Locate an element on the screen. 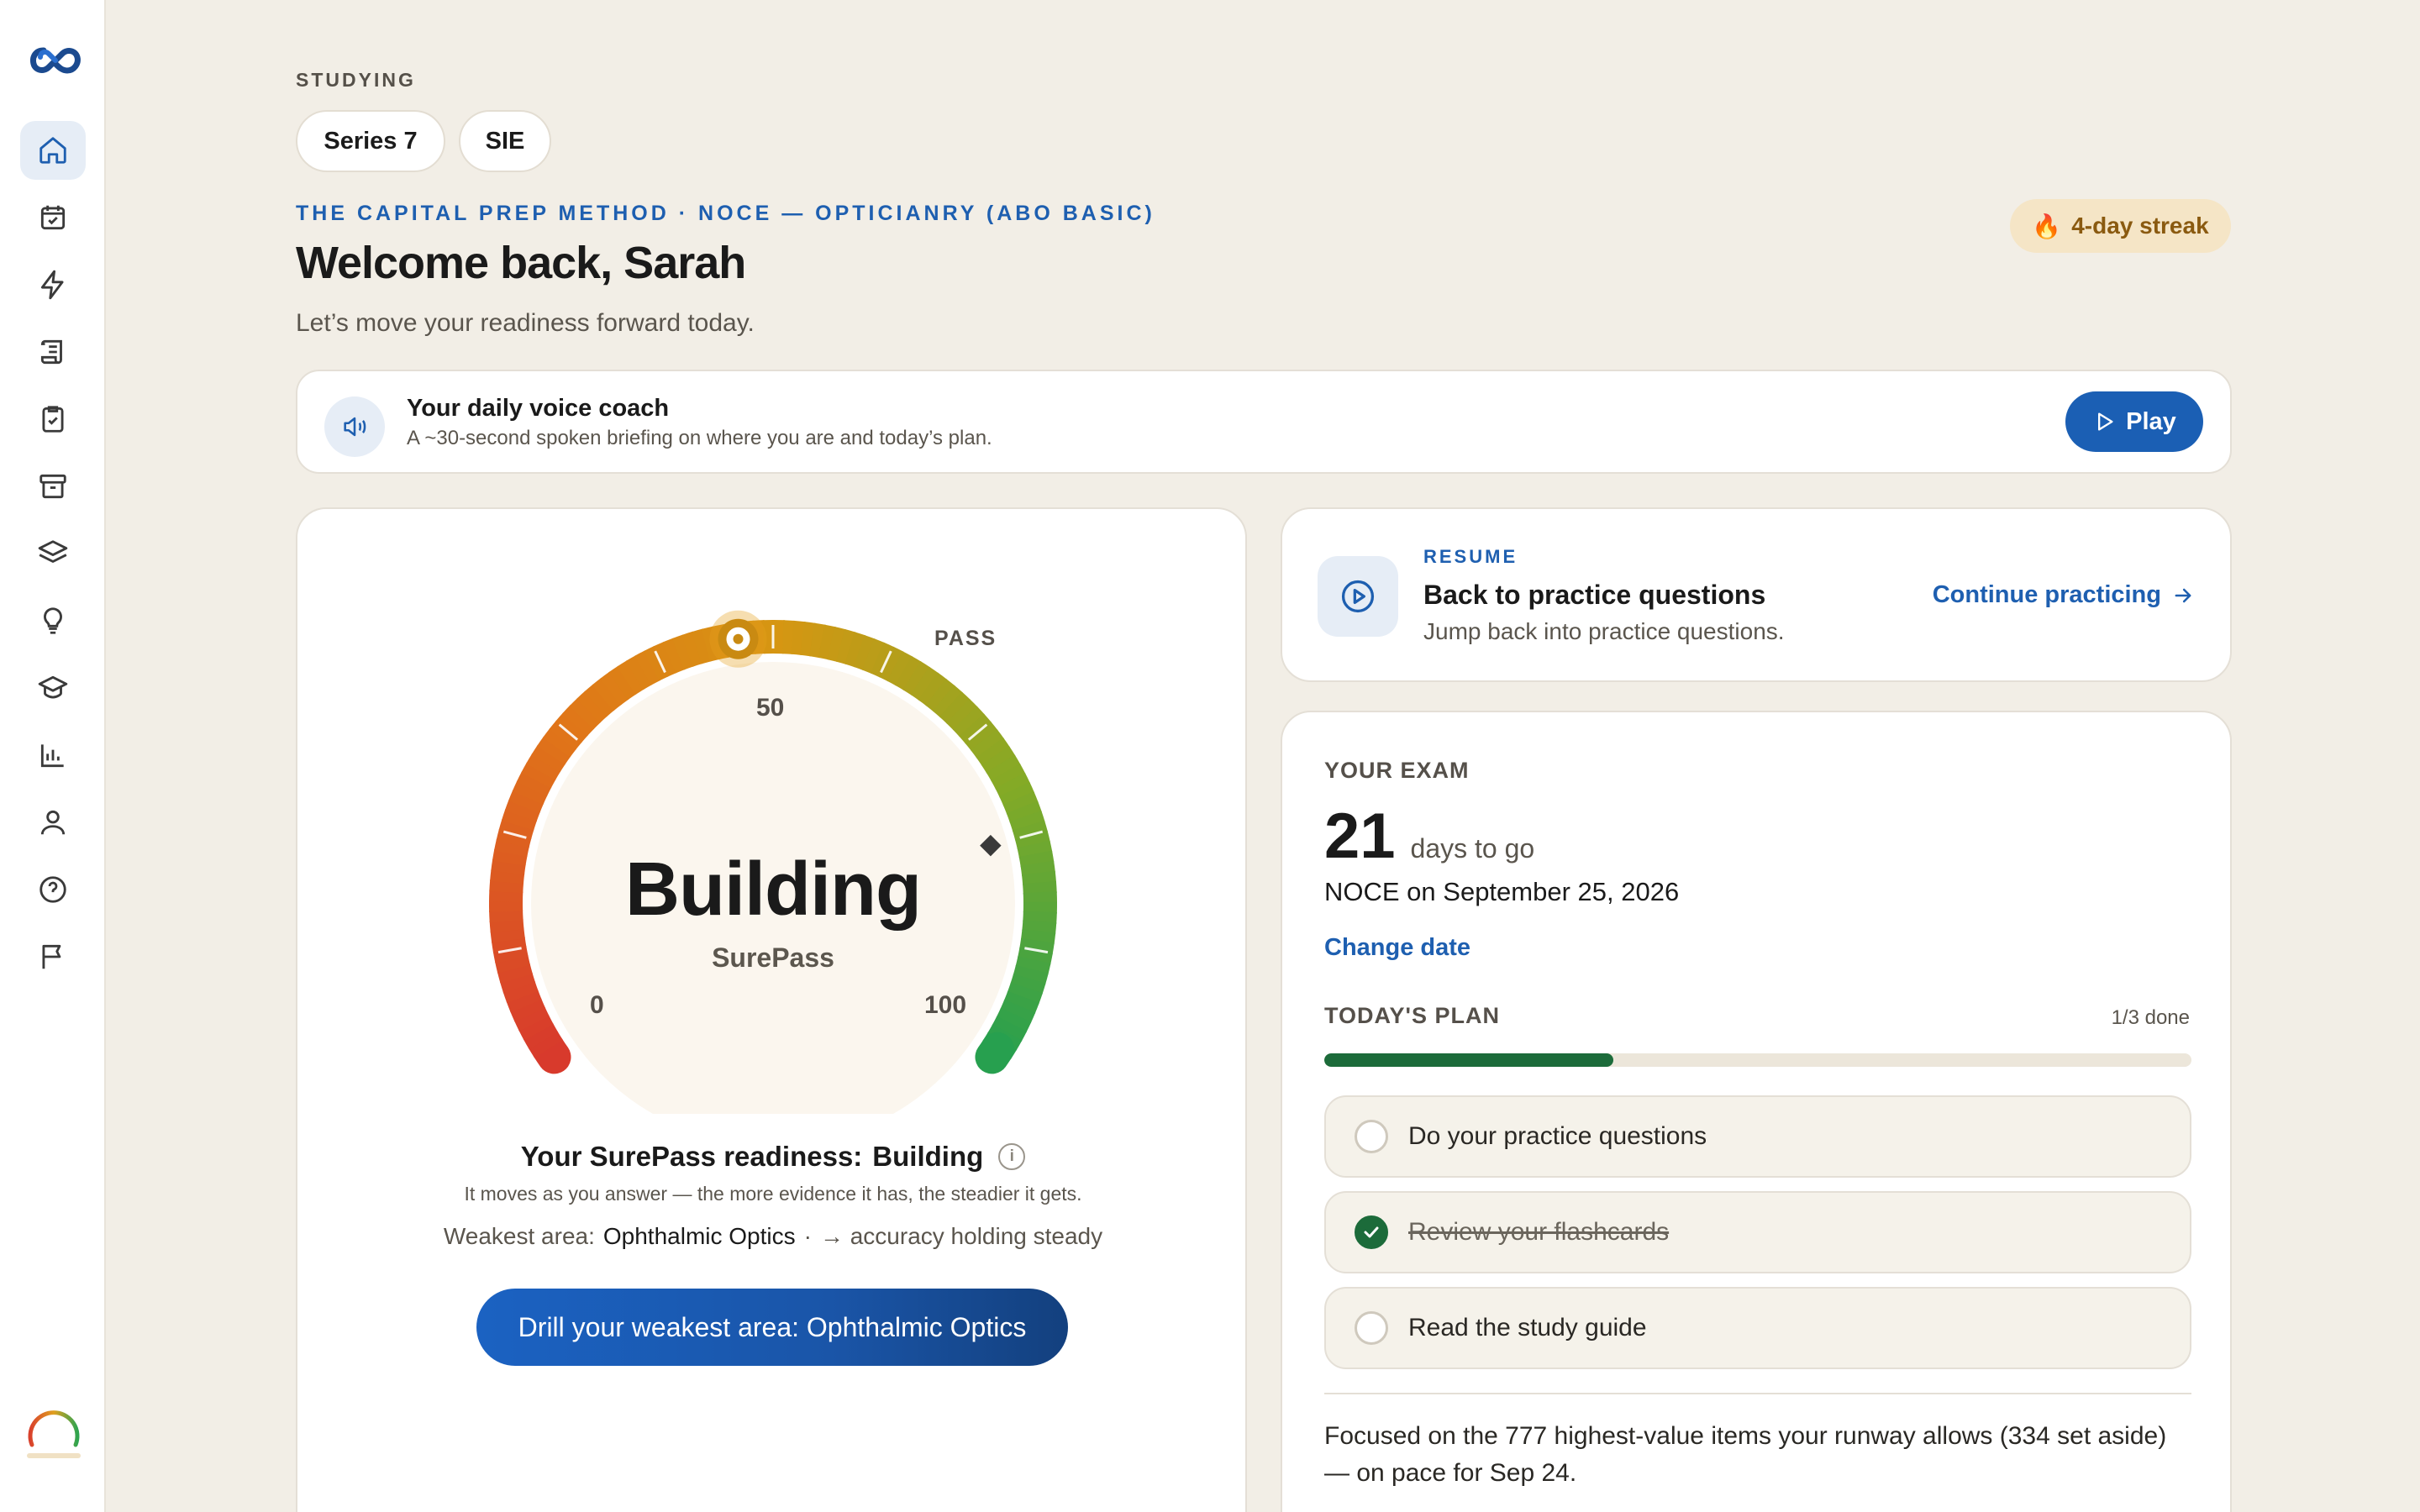 The height and width of the screenshot is (1512, 2420). sidebar-item-help is located at coordinates (53, 889).